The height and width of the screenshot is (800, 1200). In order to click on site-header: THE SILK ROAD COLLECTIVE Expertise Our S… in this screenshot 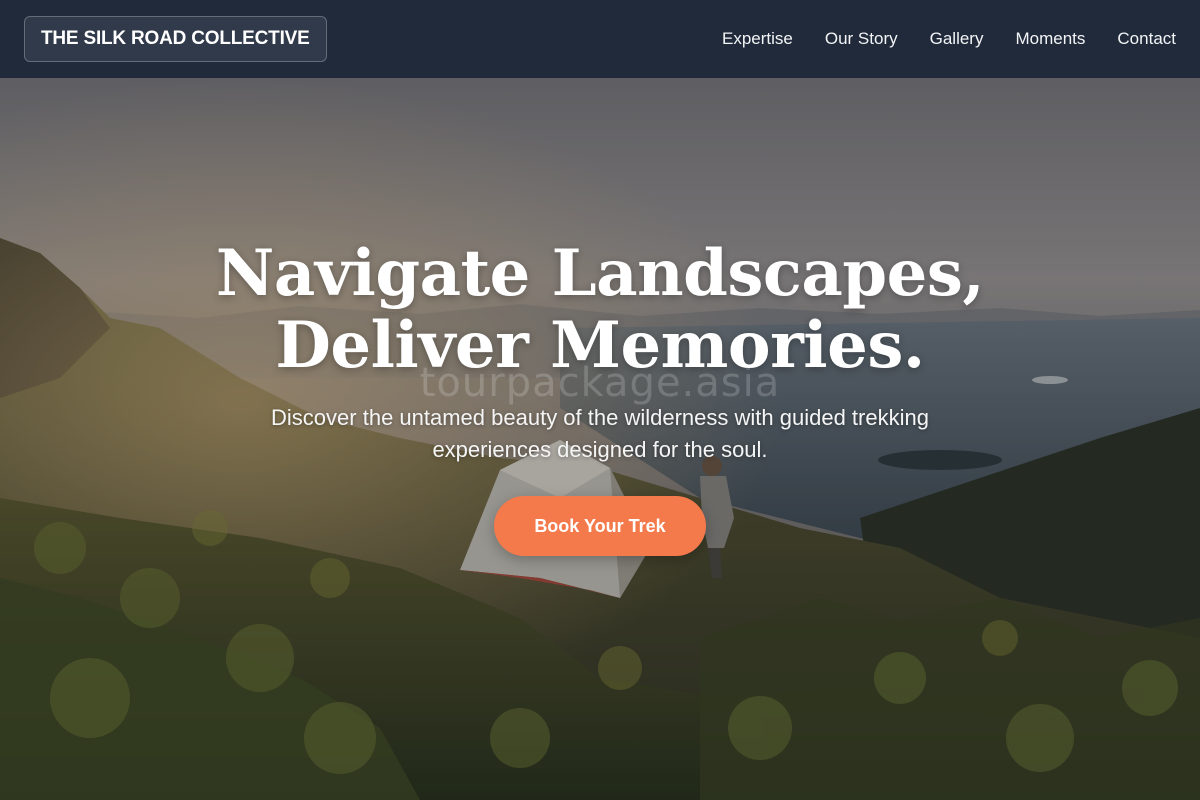, I will do `click(600, 39)`.